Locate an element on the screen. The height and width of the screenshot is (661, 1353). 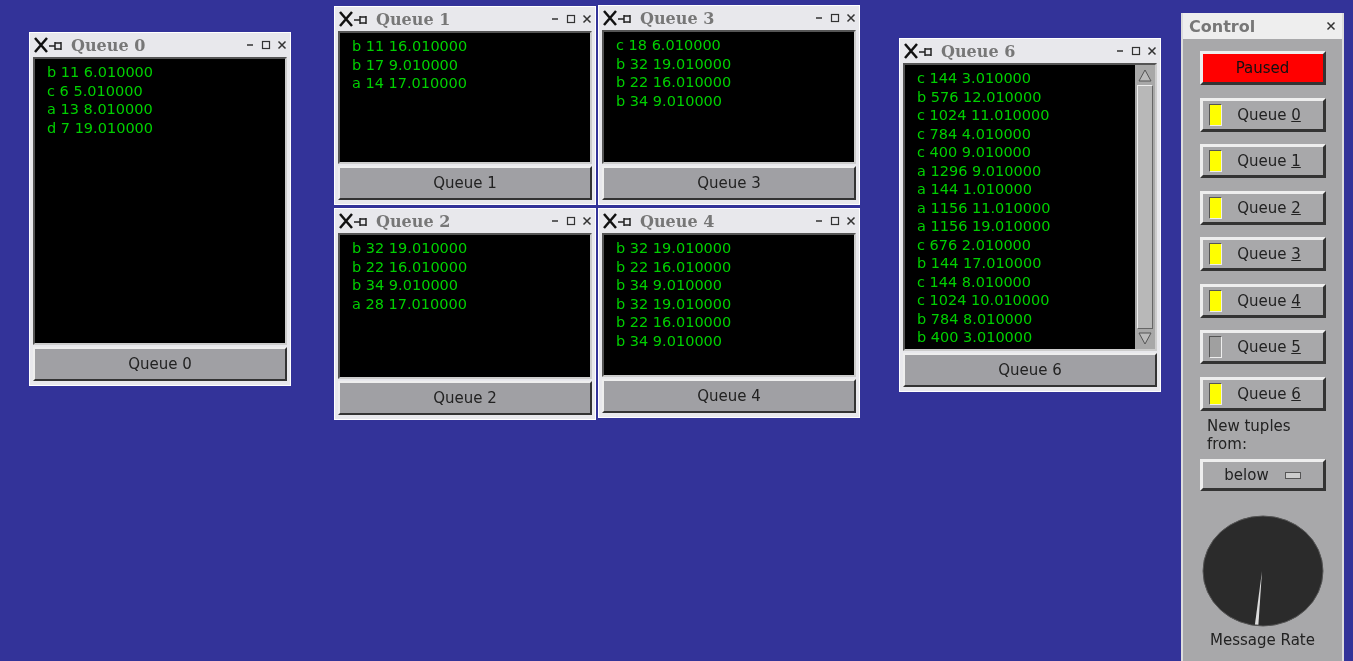
tuple-line: a 1156 19.010000 is located at coordinates (984, 226).